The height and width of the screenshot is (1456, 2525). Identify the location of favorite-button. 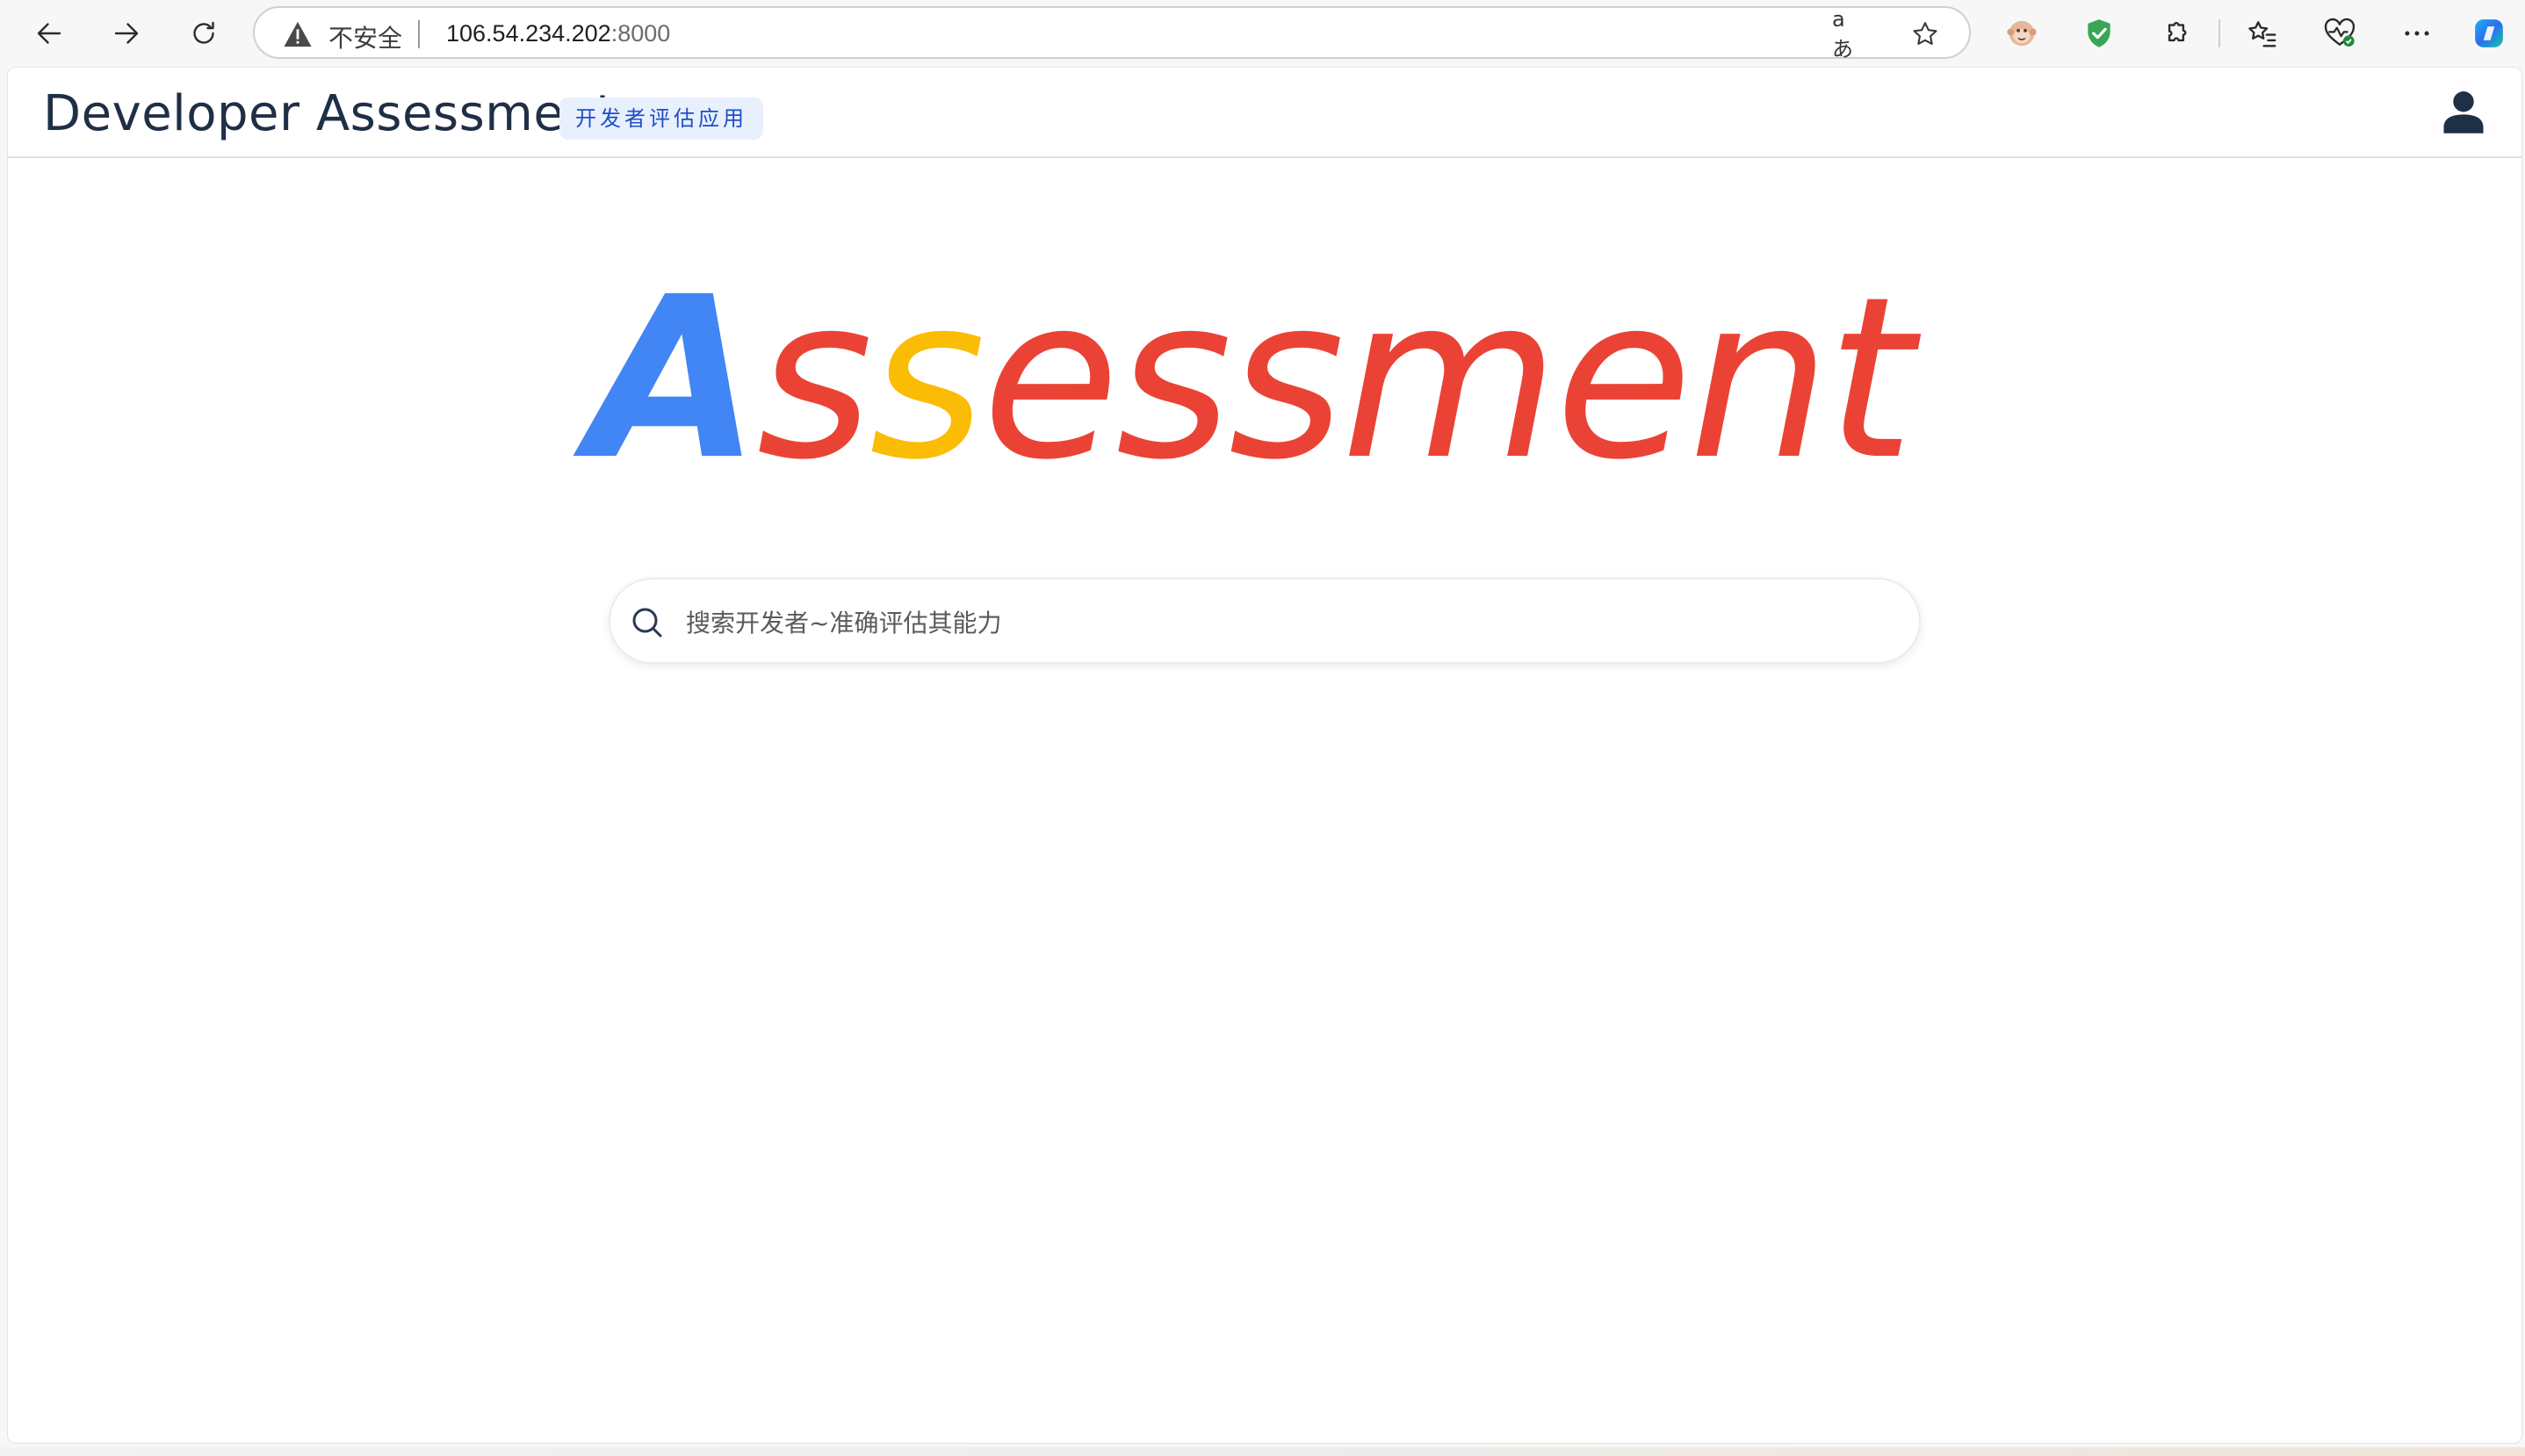
(1925, 34).